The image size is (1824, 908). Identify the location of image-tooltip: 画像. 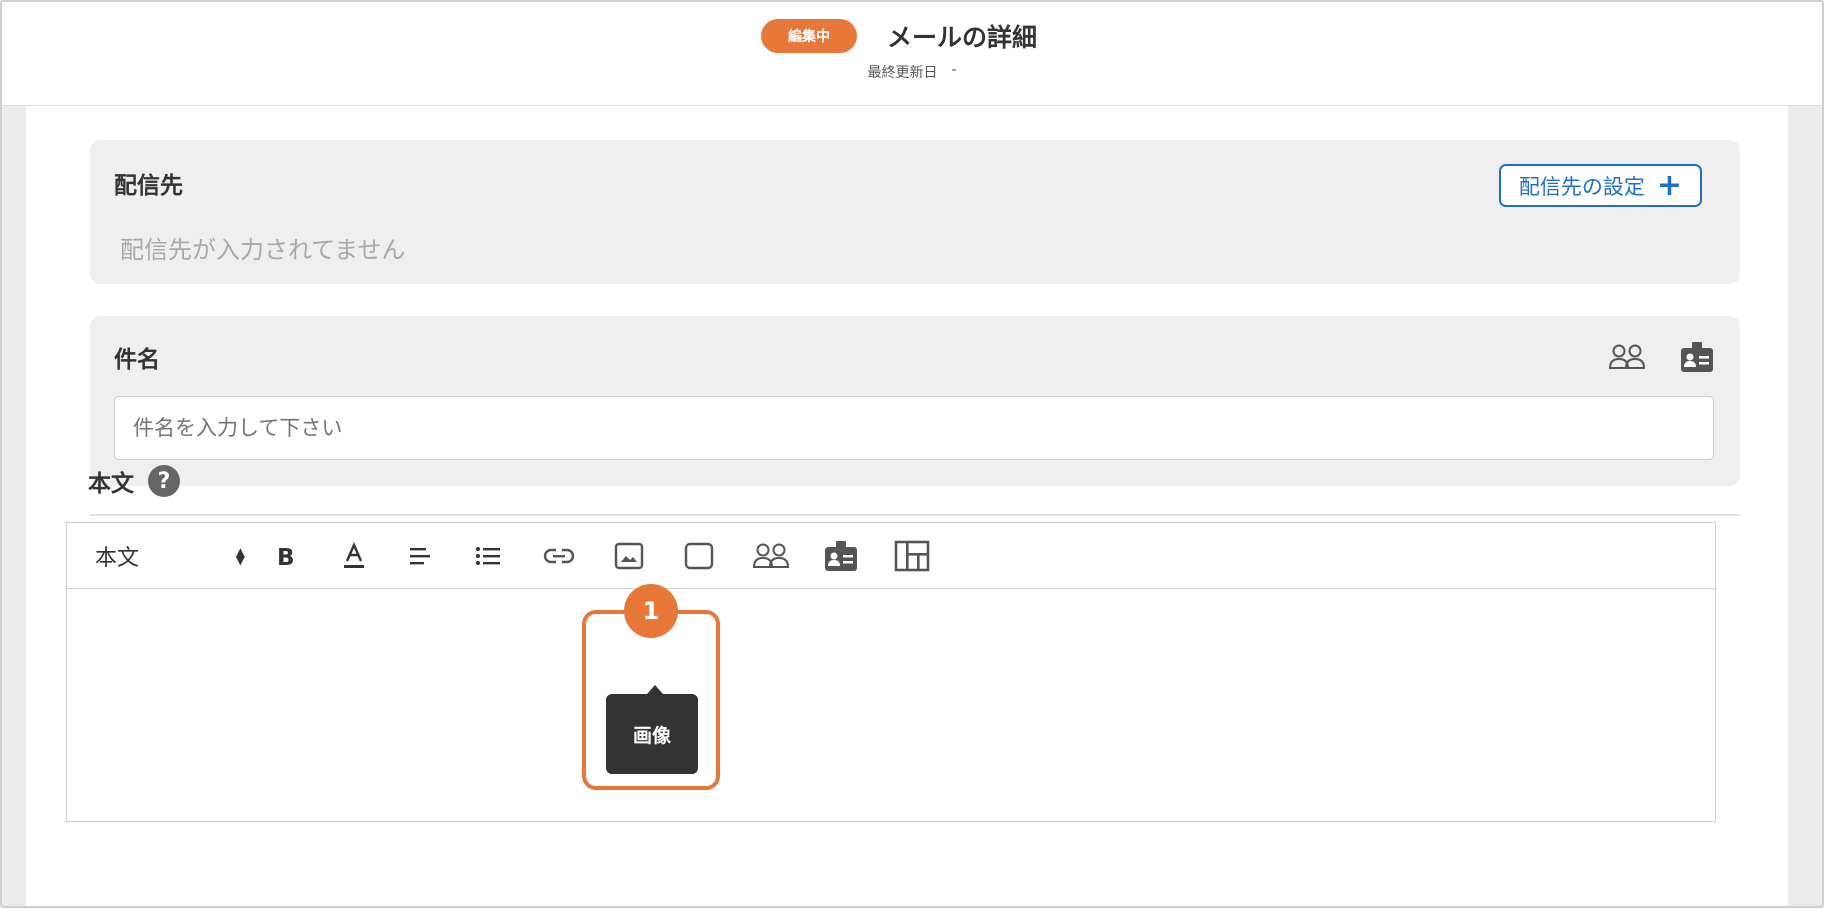
(652, 729).